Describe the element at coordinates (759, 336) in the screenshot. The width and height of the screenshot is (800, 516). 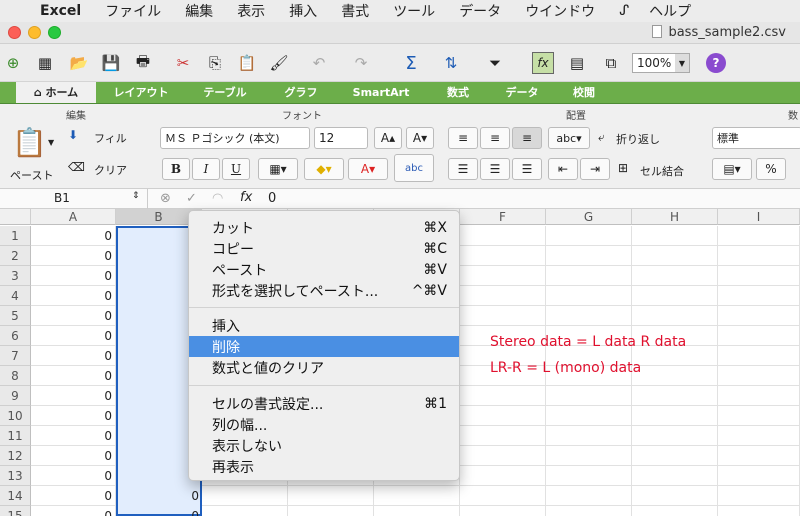
I see `cell-I6` at that location.